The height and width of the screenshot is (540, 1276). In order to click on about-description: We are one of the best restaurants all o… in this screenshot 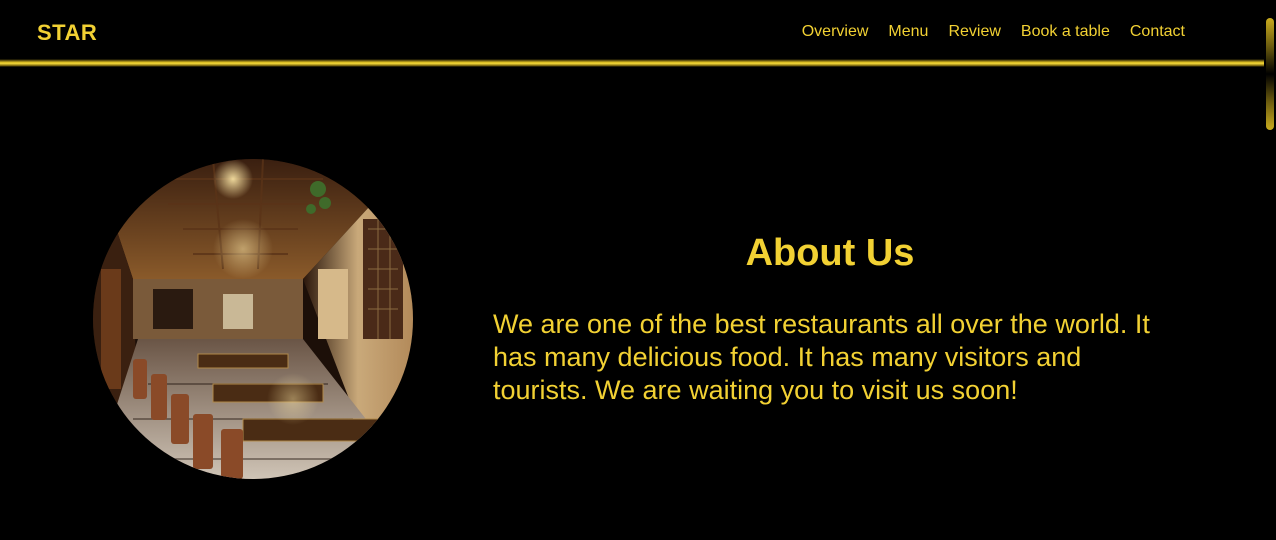, I will do `click(821, 357)`.